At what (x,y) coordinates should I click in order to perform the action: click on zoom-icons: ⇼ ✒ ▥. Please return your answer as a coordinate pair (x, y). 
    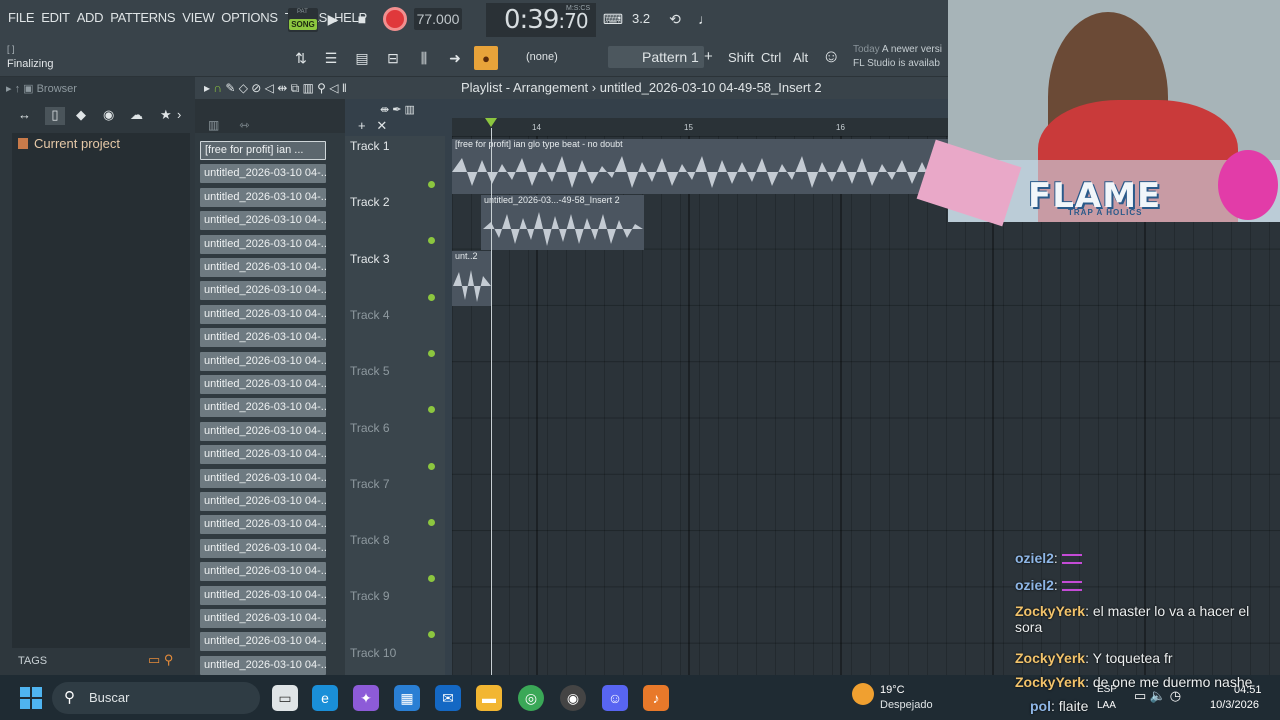
    Looking at the image, I should click on (397, 109).